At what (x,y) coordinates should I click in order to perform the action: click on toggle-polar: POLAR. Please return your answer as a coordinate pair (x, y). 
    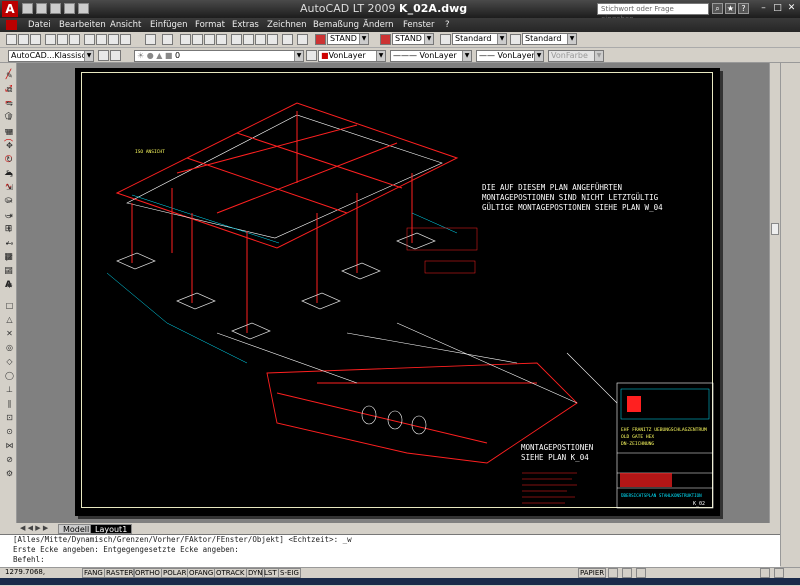
    Looking at the image, I should click on (175, 573).